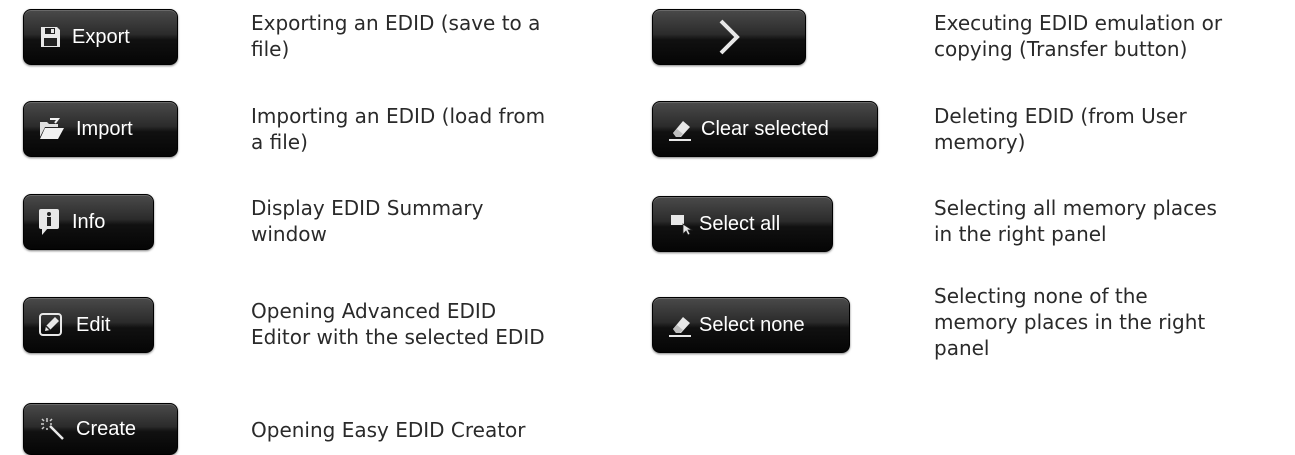  I want to click on import-button-label: Import, so click(104, 128).